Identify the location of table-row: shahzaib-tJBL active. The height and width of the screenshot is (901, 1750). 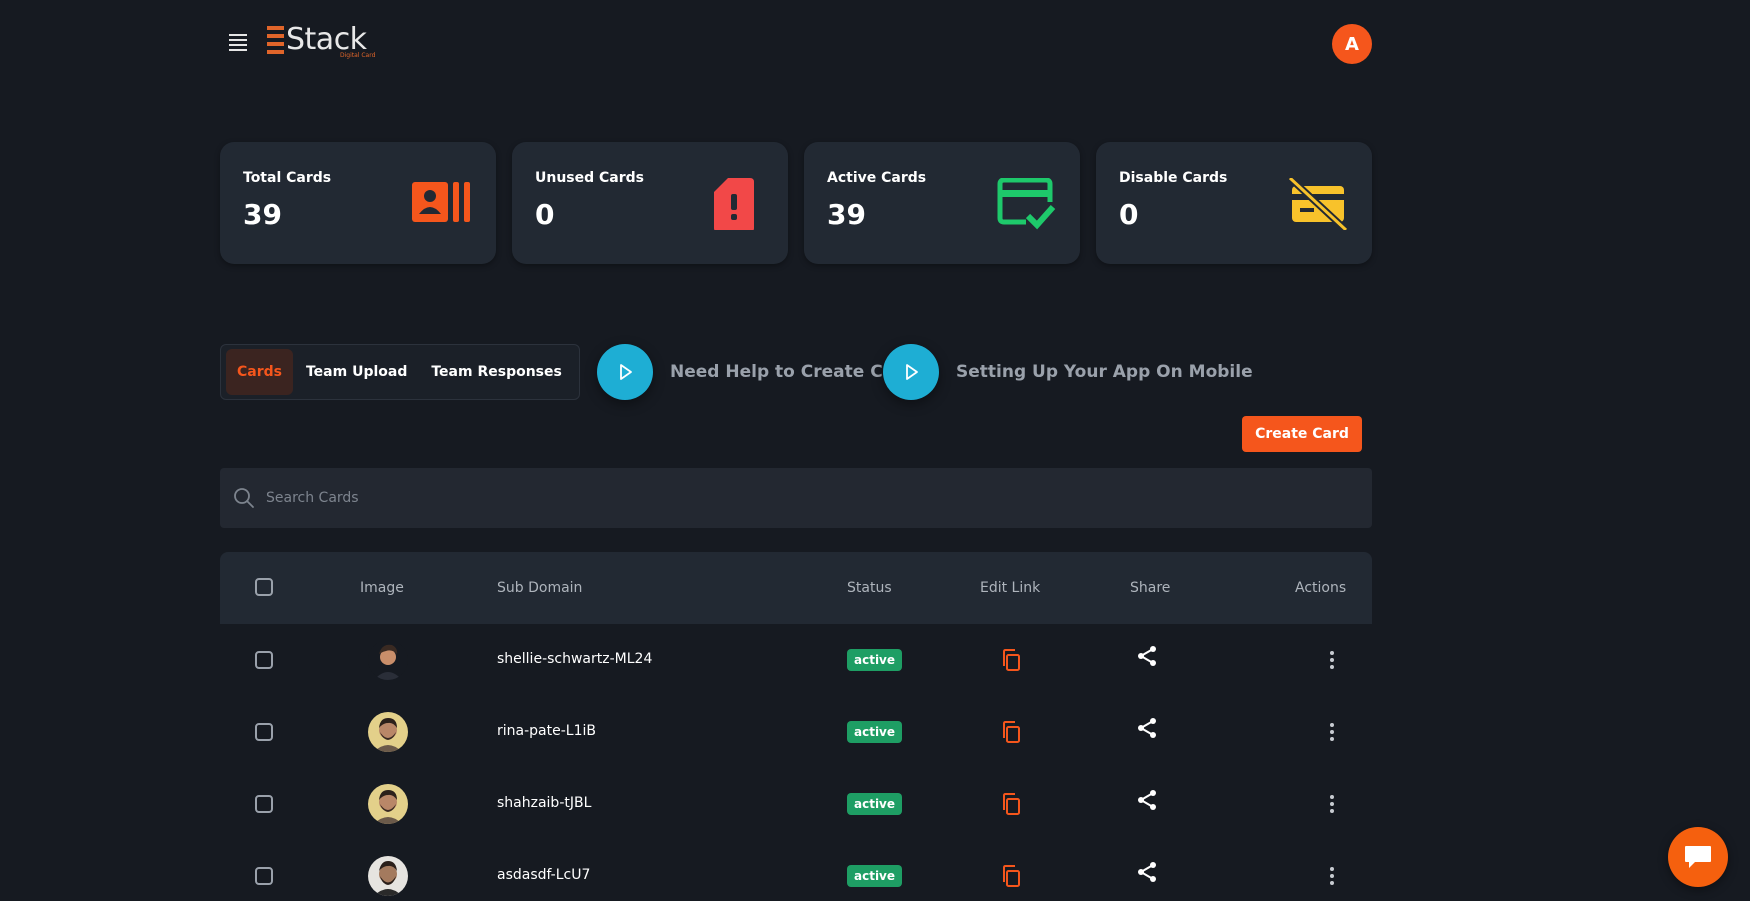
(796, 804).